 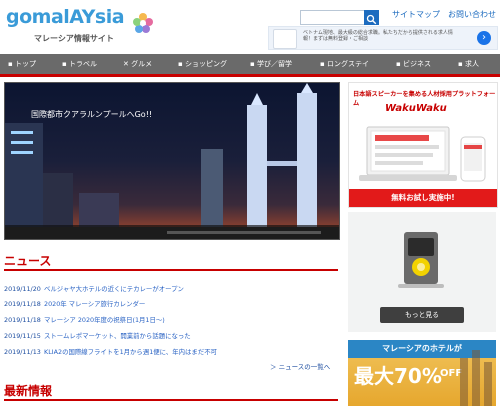 I want to click on news-item: 2019/11/18 2020年 マレーシア旅行カレンダー, so click(x=171, y=304).